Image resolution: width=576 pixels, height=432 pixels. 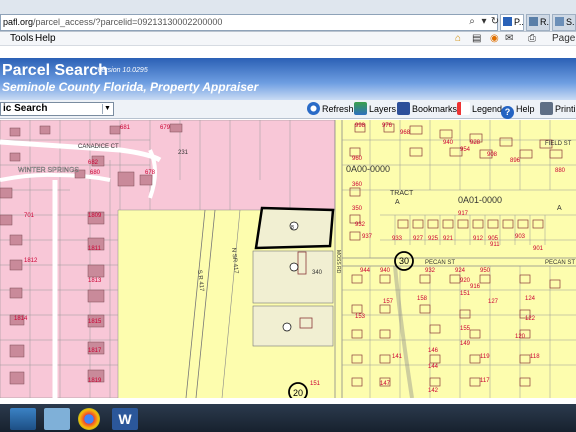 What do you see at coordinates (375, 109) in the screenshot?
I see `layers-button: Layers` at bounding box center [375, 109].